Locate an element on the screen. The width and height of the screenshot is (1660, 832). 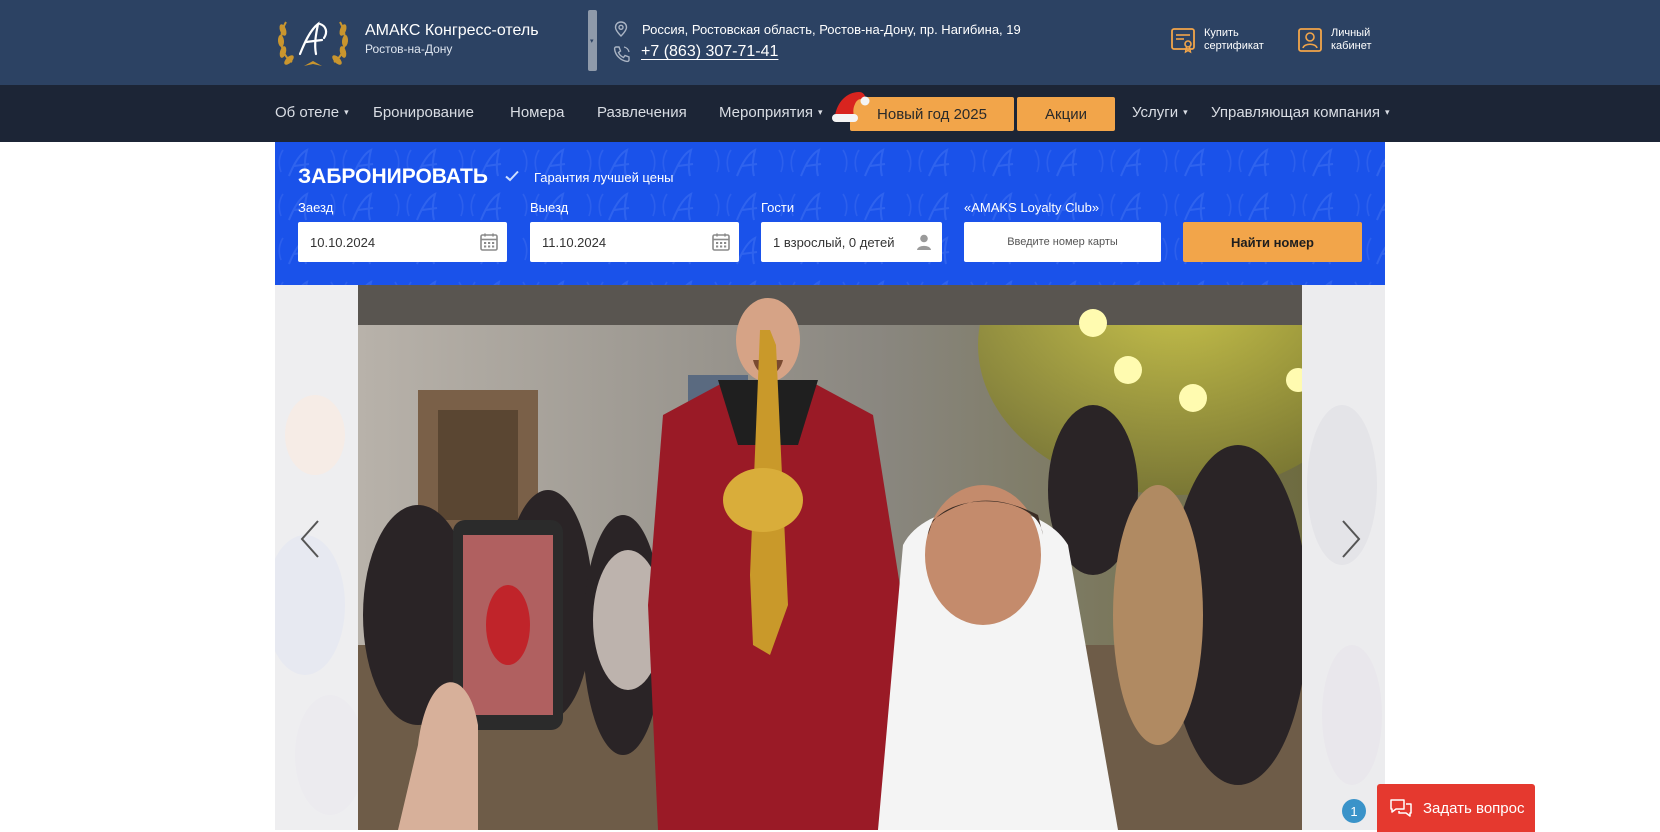
find-room-button: Найти номер is located at coordinates (1272, 242).